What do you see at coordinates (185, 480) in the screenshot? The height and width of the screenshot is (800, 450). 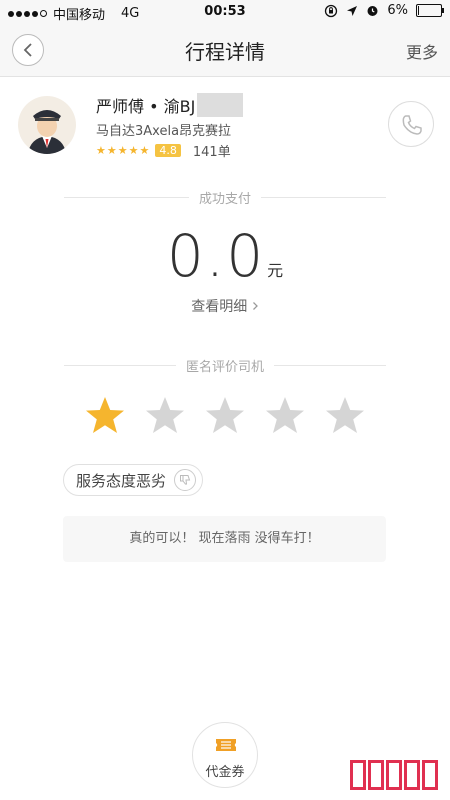 I see `thumbs-down-icon` at bounding box center [185, 480].